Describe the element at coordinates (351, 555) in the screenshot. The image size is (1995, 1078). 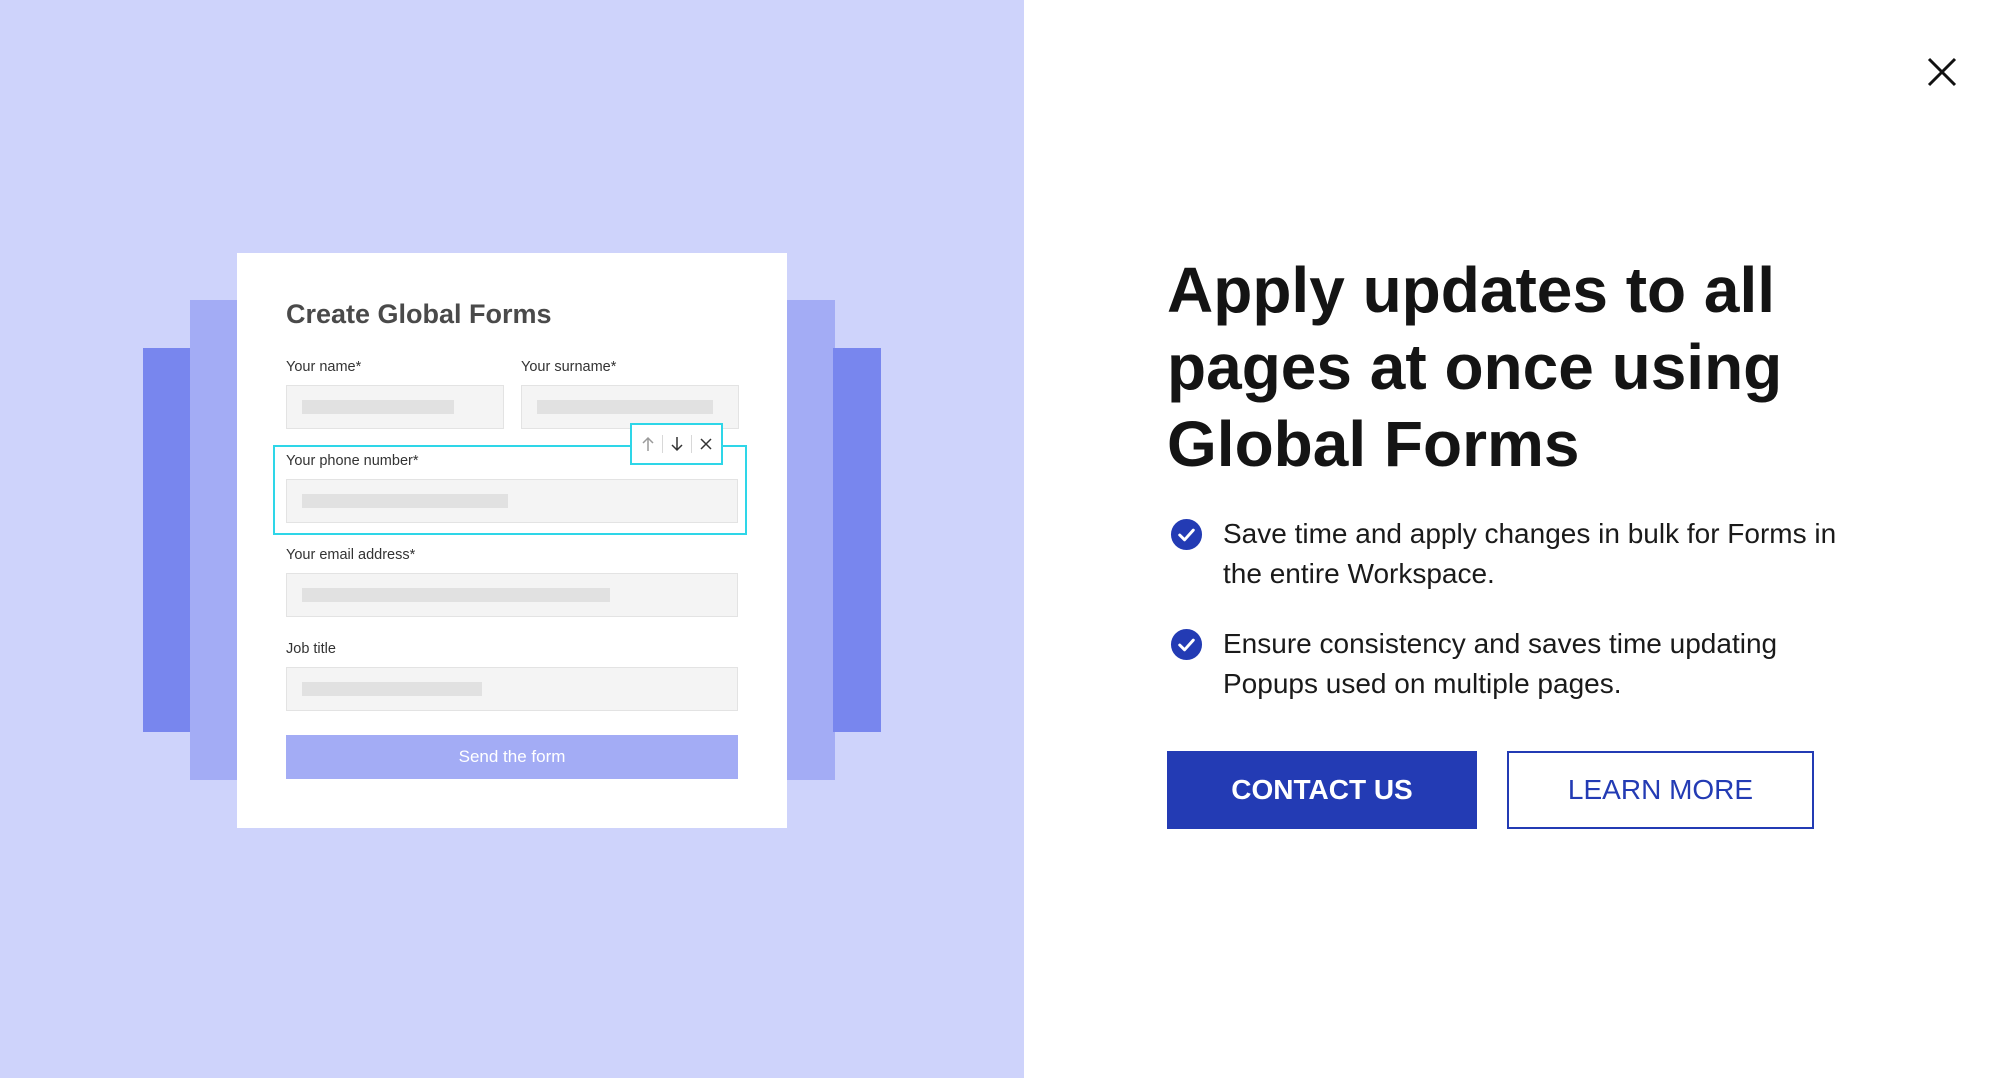
I see `email-field-label: Your email address*` at that location.